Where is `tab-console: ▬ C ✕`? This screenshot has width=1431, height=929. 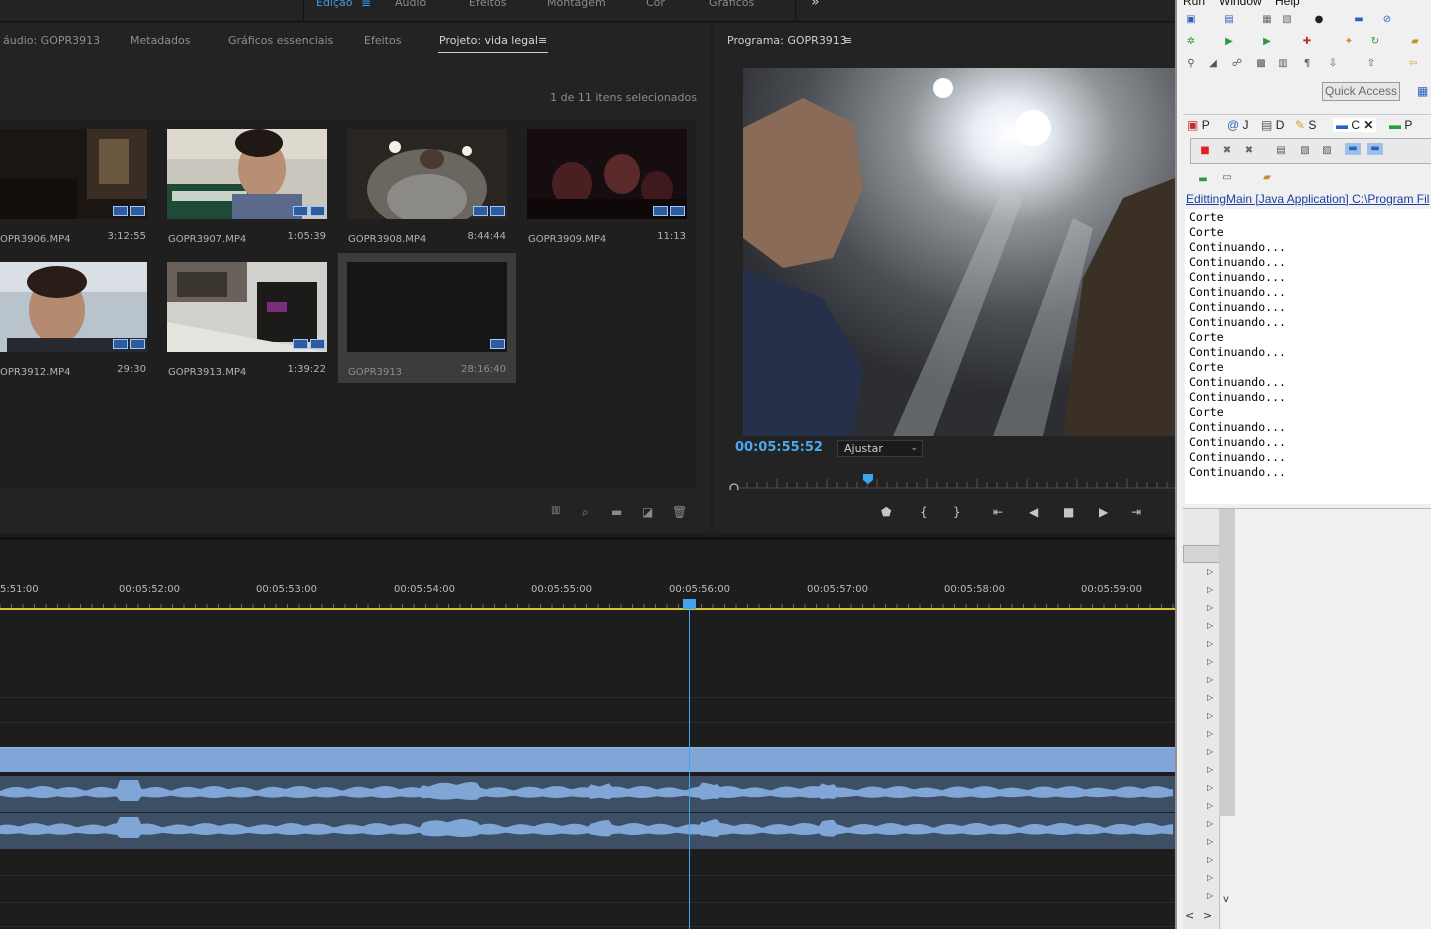
tab-console: ▬ C ✕ is located at coordinates (1355, 125).